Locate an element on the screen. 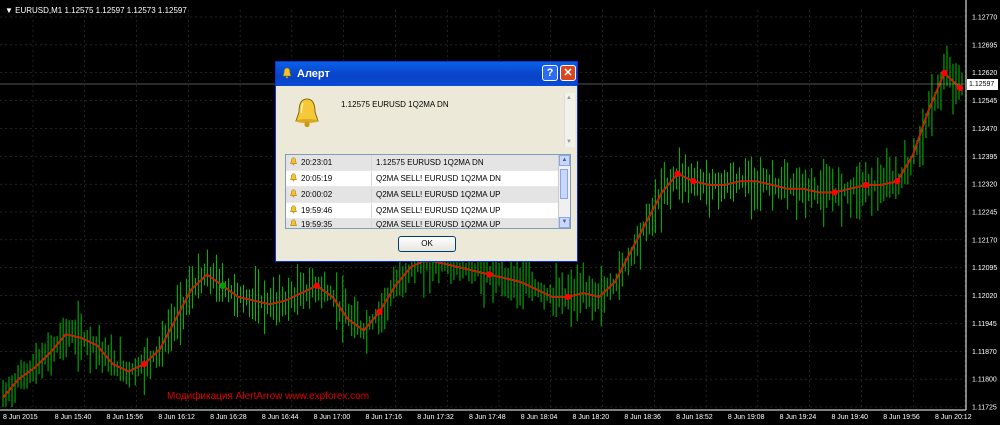 The image size is (1000, 425). alert-message: 1.12575 EURUSD 1Q2MA DN is located at coordinates (395, 104).